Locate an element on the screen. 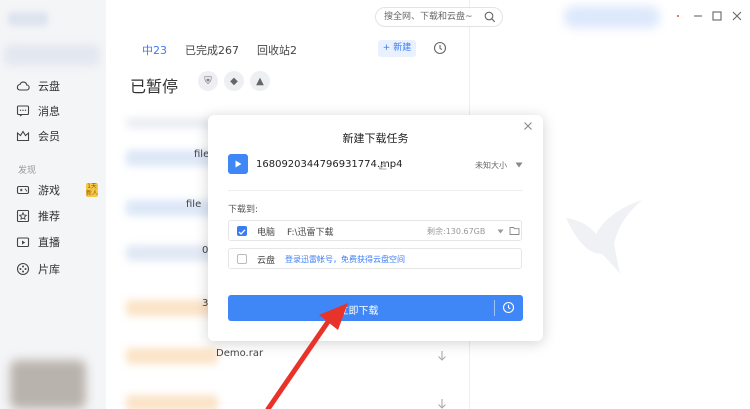 The height and width of the screenshot is (409, 750). avatar is located at coordinates (48, 384).